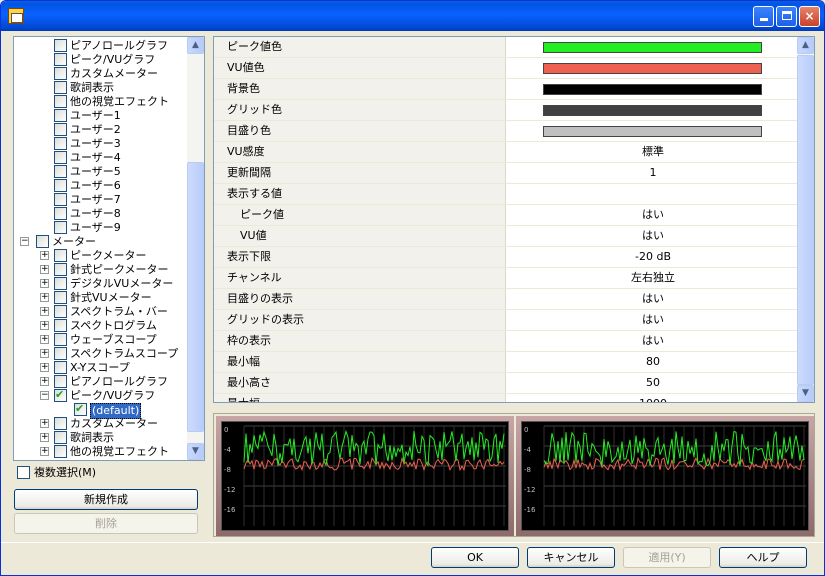  I want to click on property-row: VU値 はい, so click(506, 236).